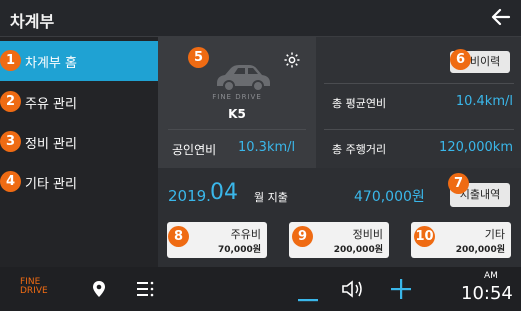 This screenshot has width=521, height=311. I want to click on menu-list-icon, so click(146, 291).